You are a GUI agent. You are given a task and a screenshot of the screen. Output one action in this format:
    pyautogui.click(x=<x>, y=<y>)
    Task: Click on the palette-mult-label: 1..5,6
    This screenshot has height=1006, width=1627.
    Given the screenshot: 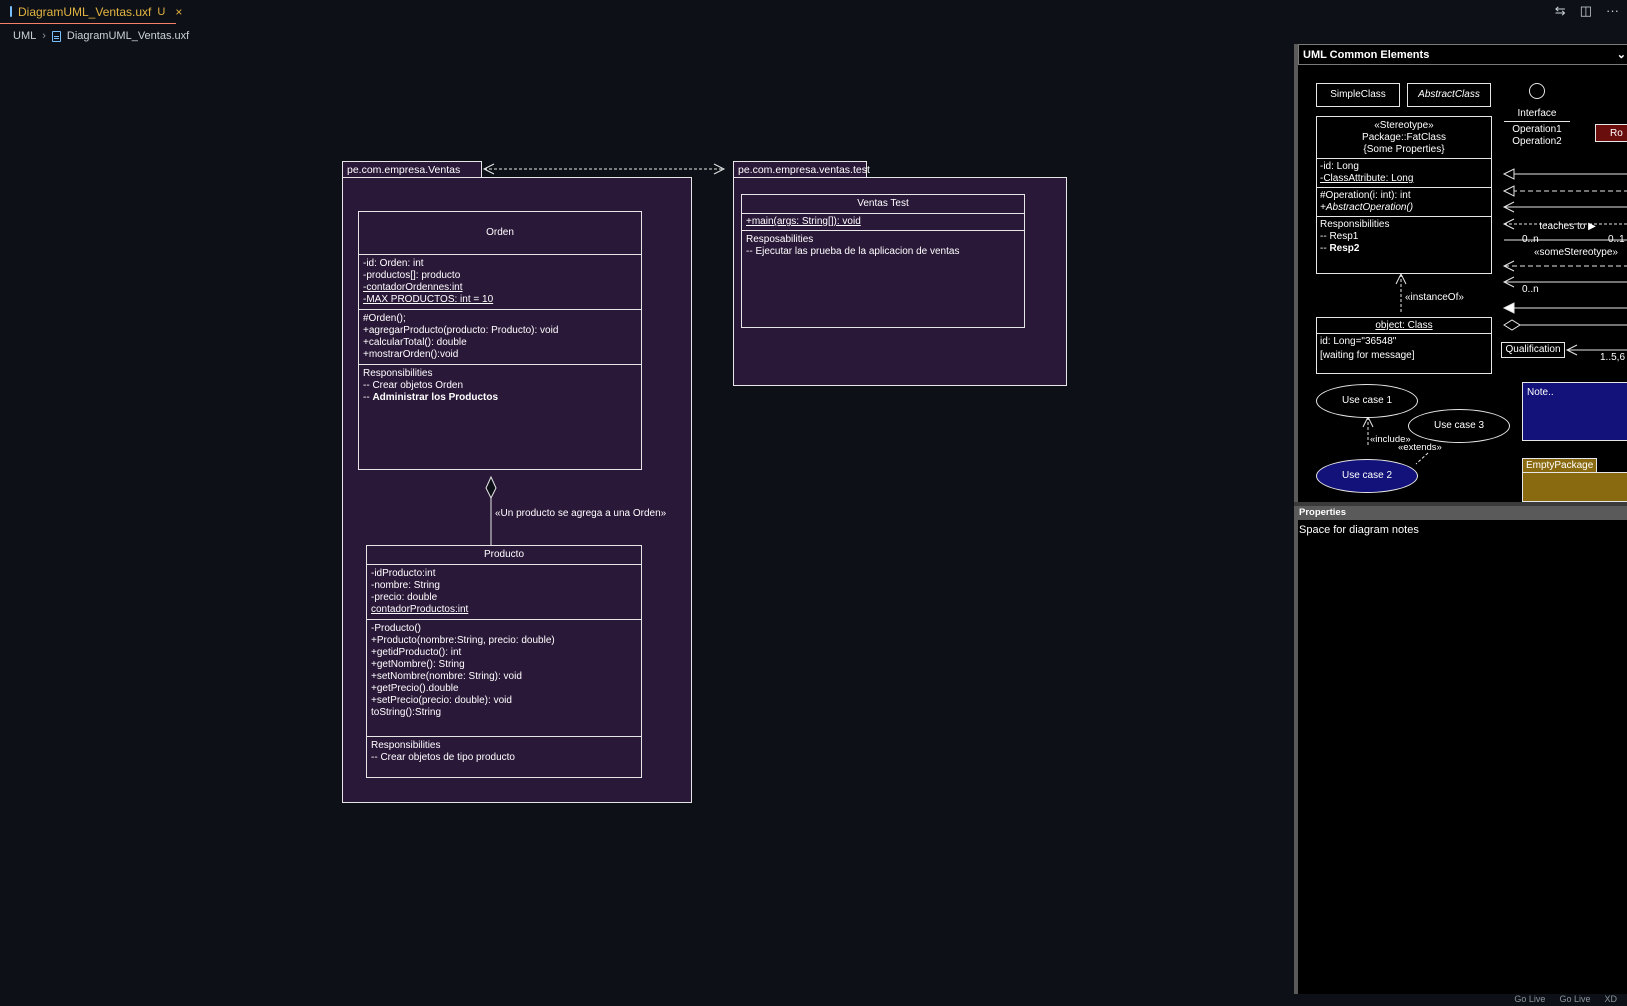 What is the action you would take?
    pyautogui.click(x=1613, y=357)
    